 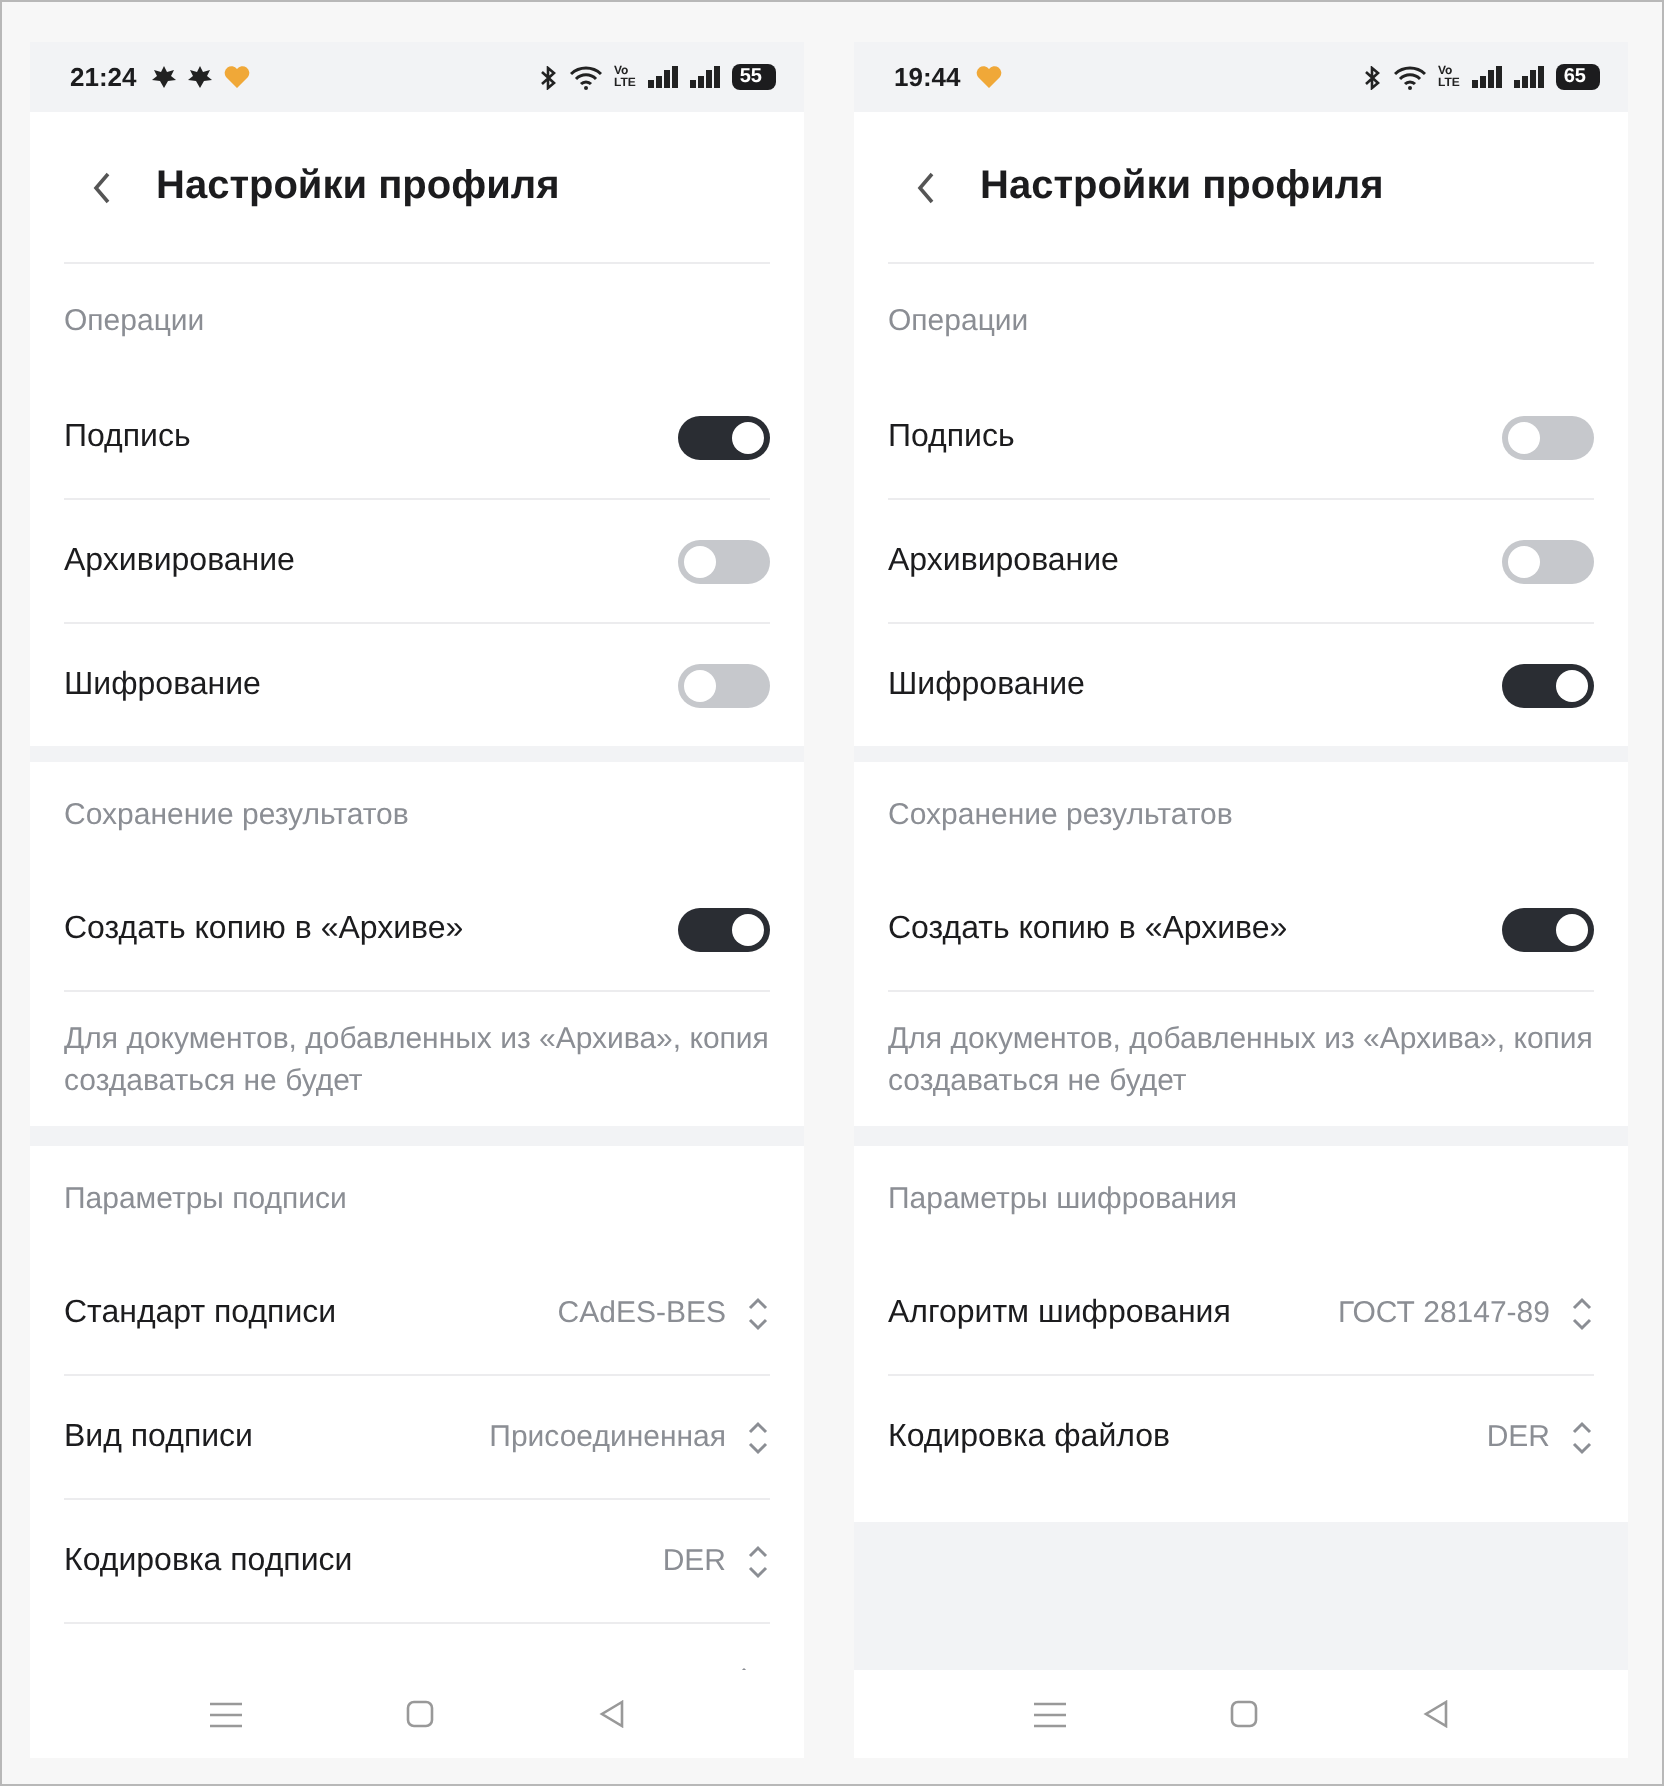 What do you see at coordinates (103, 77) in the screenshot?
I see `status-time: 21:24` at bounding box center [103, 77].